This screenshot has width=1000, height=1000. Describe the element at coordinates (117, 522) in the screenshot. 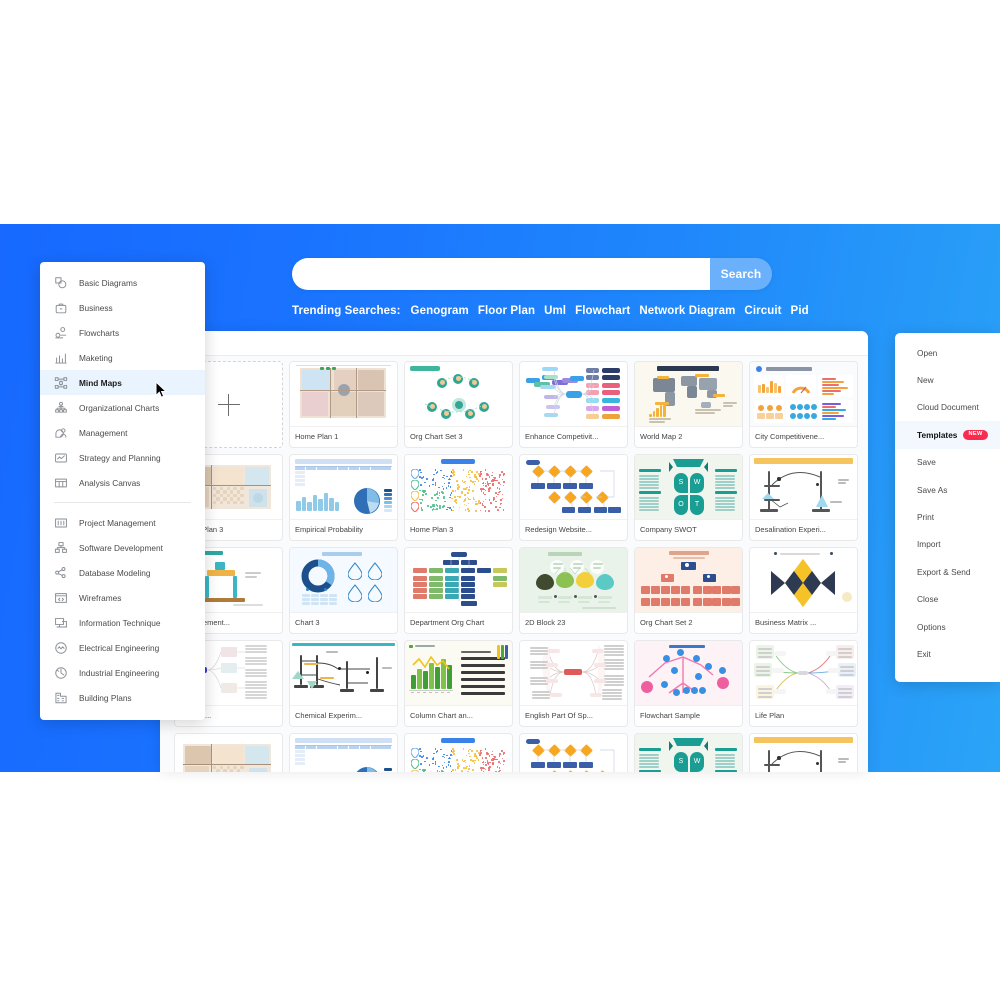

I see `menu-item-label: Project Management` at that location.